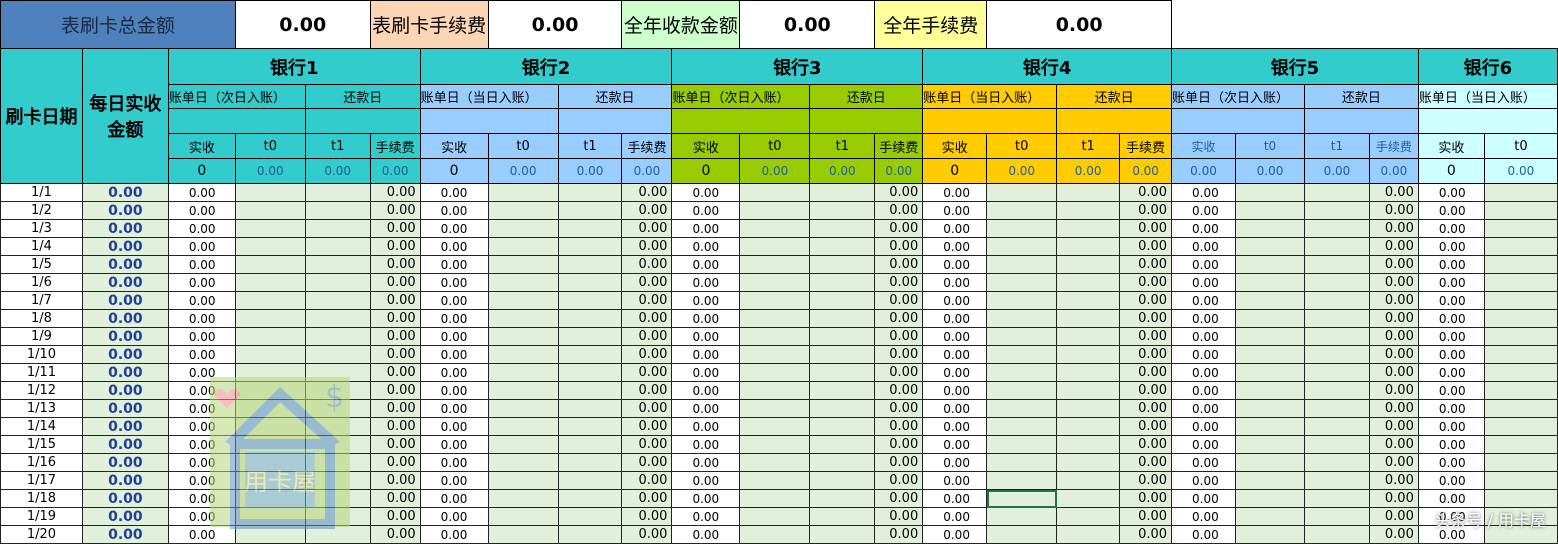 The width and height of the screenshot is (1558, 544). I want to click on date-cell: 1/10, so click(41, 354).